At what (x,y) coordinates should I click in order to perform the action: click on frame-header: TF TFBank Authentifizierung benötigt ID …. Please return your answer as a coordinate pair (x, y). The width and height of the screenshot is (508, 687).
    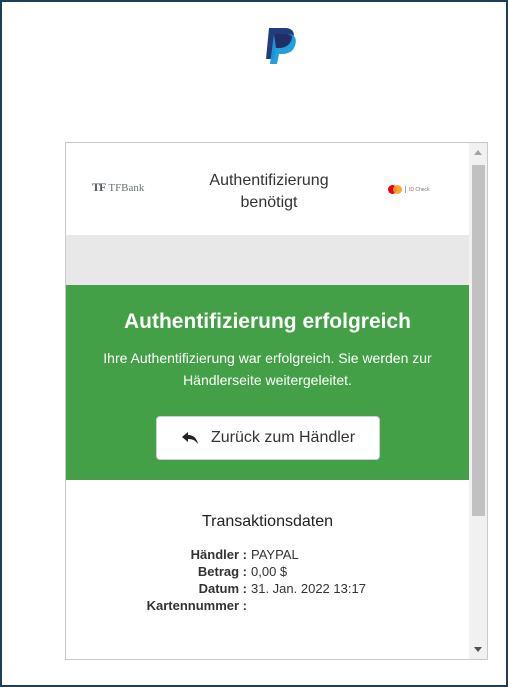
    Looking at the image, I should click on (267, 189).